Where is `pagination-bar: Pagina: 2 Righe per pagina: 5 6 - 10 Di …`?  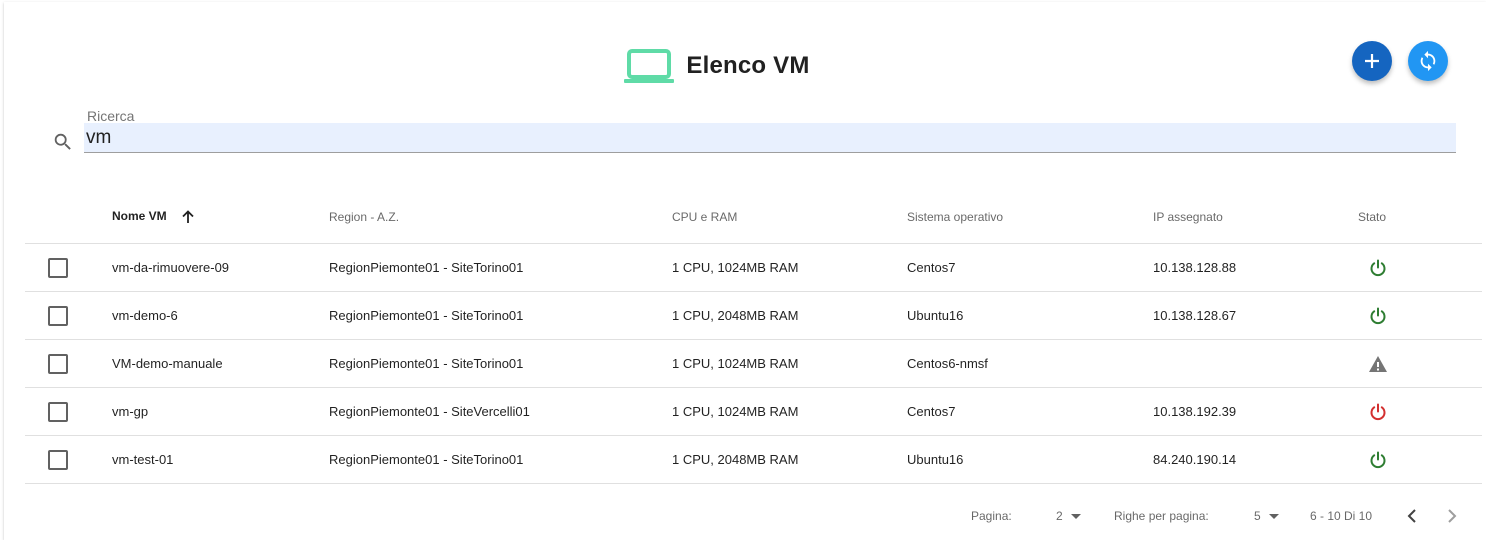 pagination-bar: Pagina: 2 Righe per pagina: 5 6 - 10 Di … is located at coordinates (743, 516).